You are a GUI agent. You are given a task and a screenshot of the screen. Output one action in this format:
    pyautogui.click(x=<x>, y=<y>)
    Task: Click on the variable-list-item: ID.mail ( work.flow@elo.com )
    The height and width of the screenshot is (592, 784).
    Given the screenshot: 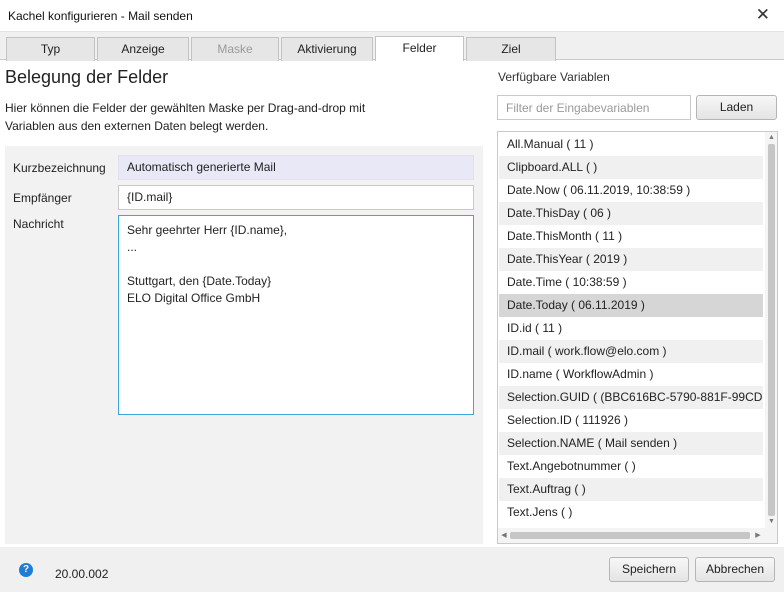 What is the action you would take?
    pyautogui.click(x=631, y=351)
    